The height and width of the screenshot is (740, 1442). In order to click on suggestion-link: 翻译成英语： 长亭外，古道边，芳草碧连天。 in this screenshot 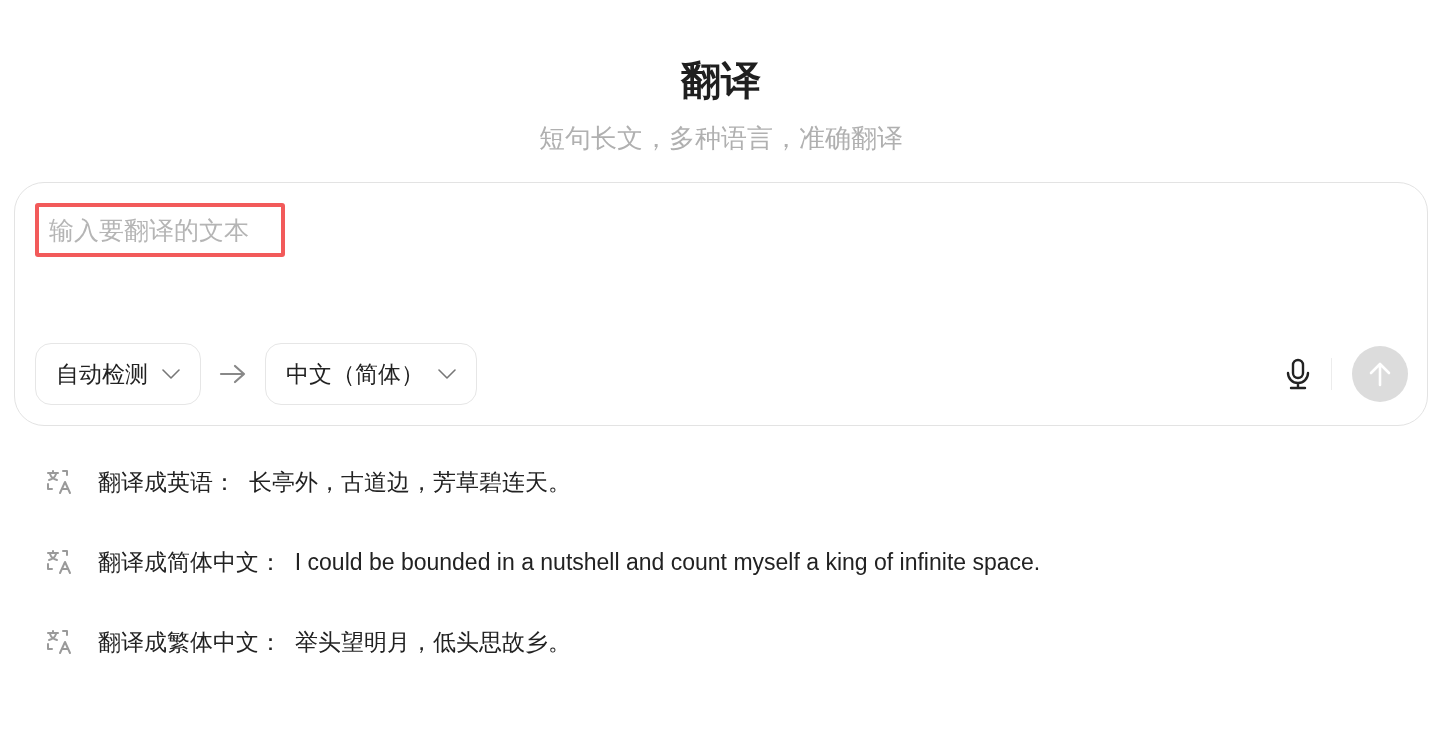, I will do `click(334, 482)`.